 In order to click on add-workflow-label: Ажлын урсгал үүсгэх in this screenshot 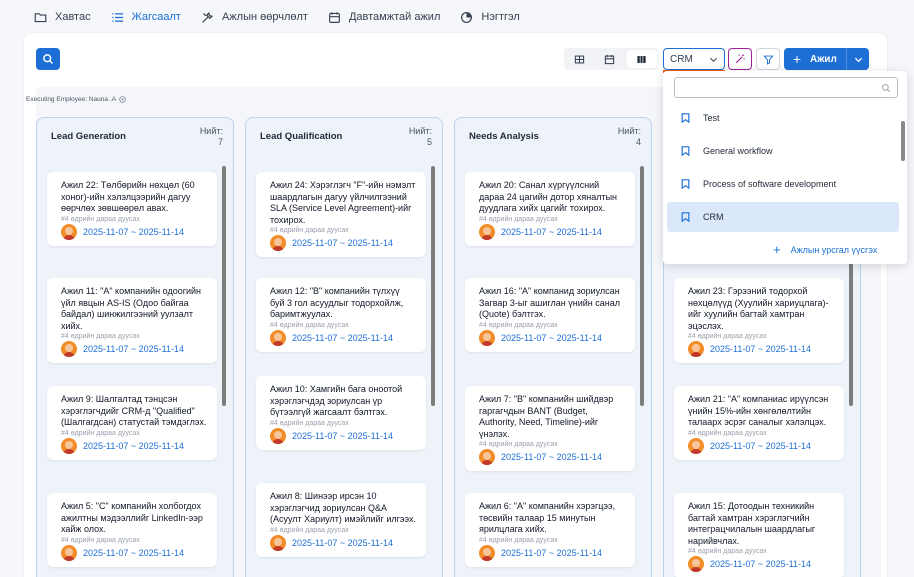, I will do `click(834, 249)`.